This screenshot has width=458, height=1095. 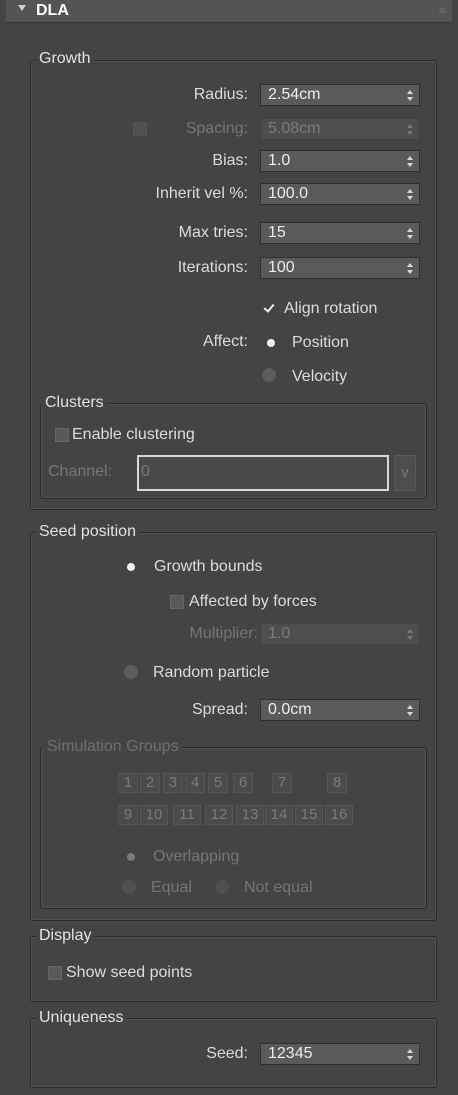 I want to click on max-tries-spinner: 15, so click(x=340, y=233).